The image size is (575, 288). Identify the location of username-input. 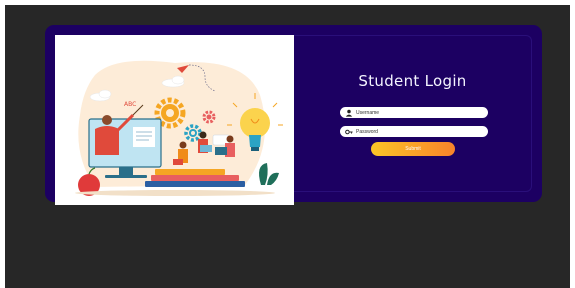
(420, 112).